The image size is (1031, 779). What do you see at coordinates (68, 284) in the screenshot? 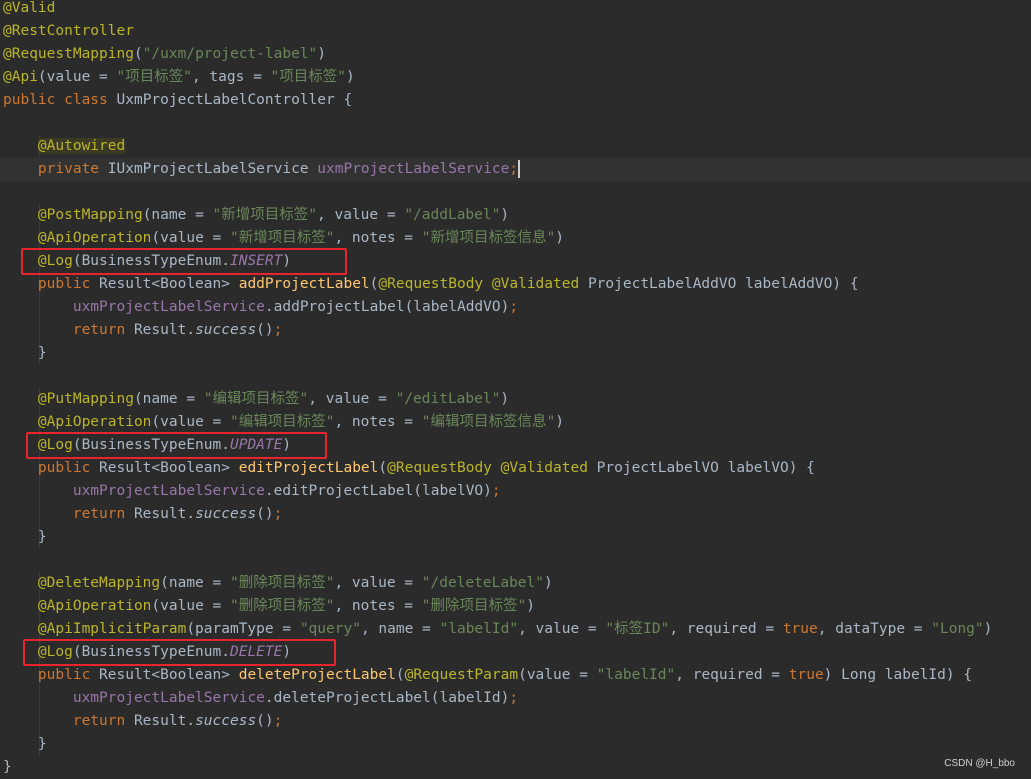
I see `code-token: public` at bounding box center [68, 284].